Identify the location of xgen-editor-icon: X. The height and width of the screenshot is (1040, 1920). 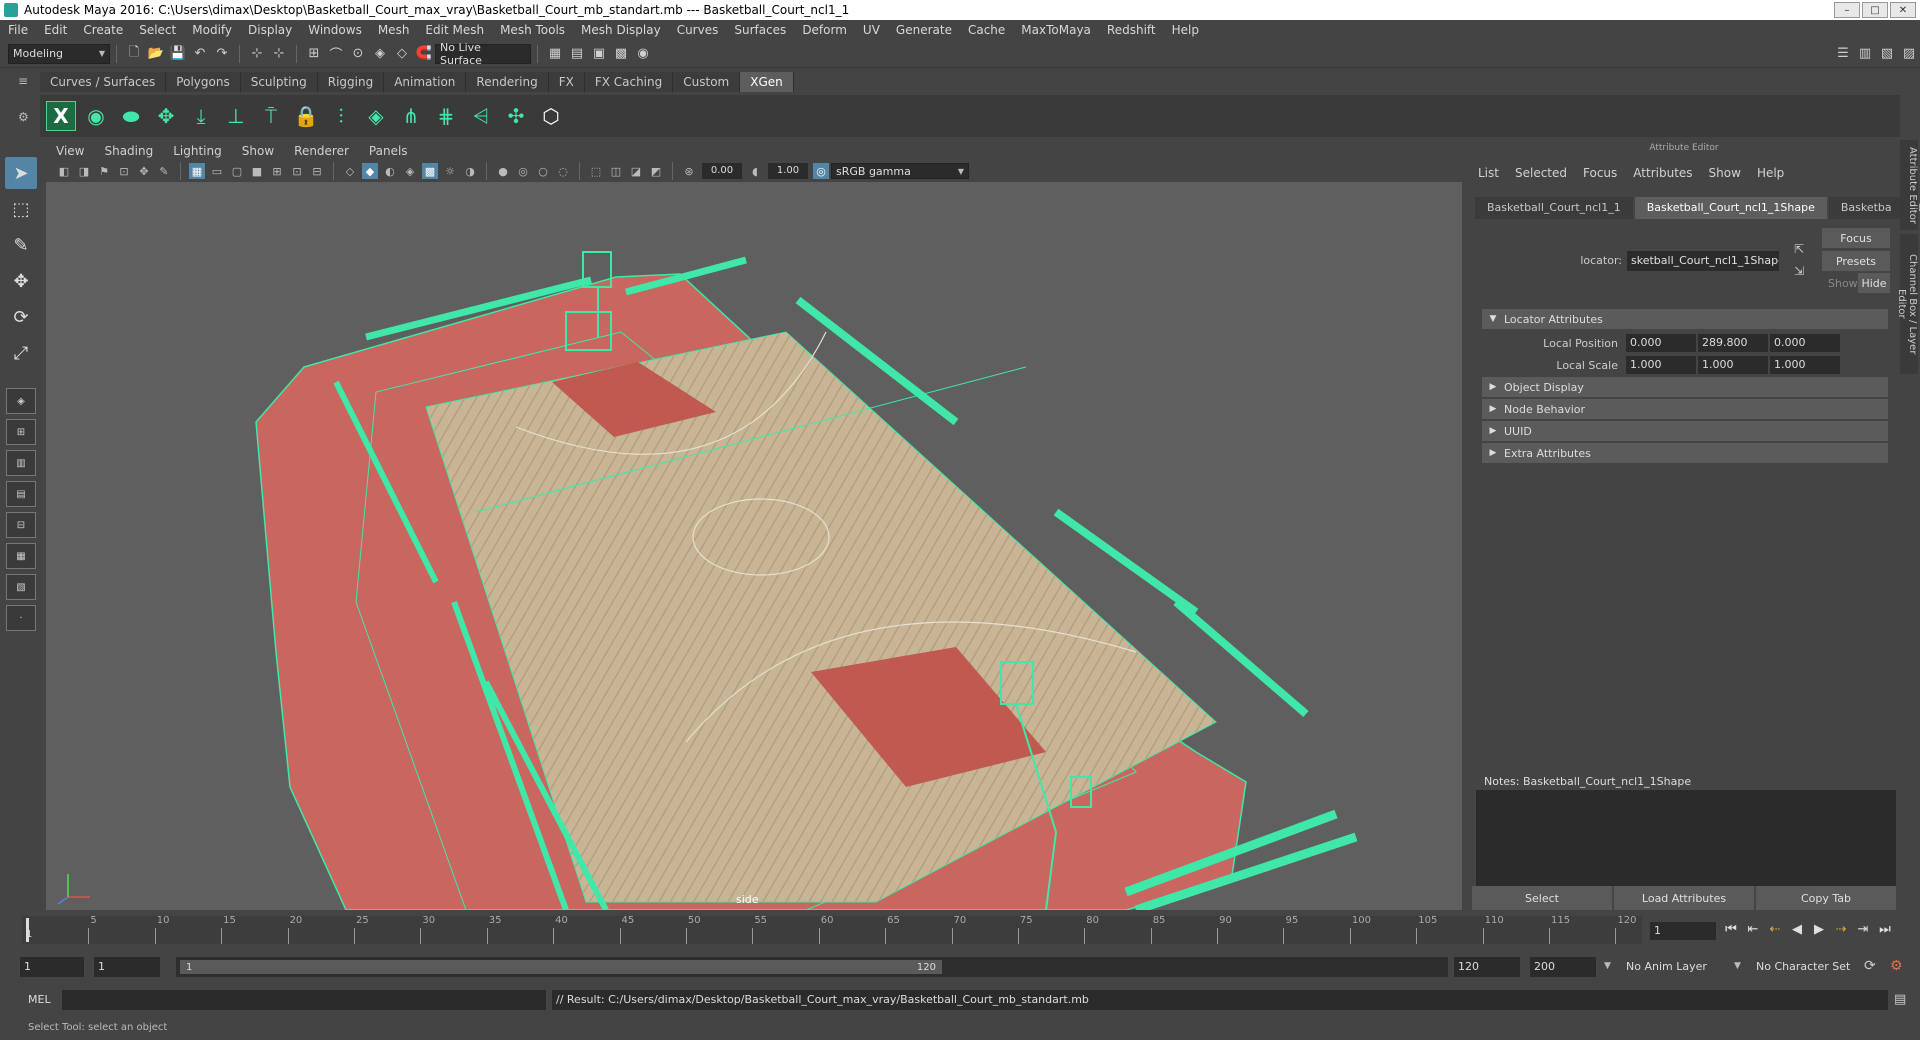
(61, 116).